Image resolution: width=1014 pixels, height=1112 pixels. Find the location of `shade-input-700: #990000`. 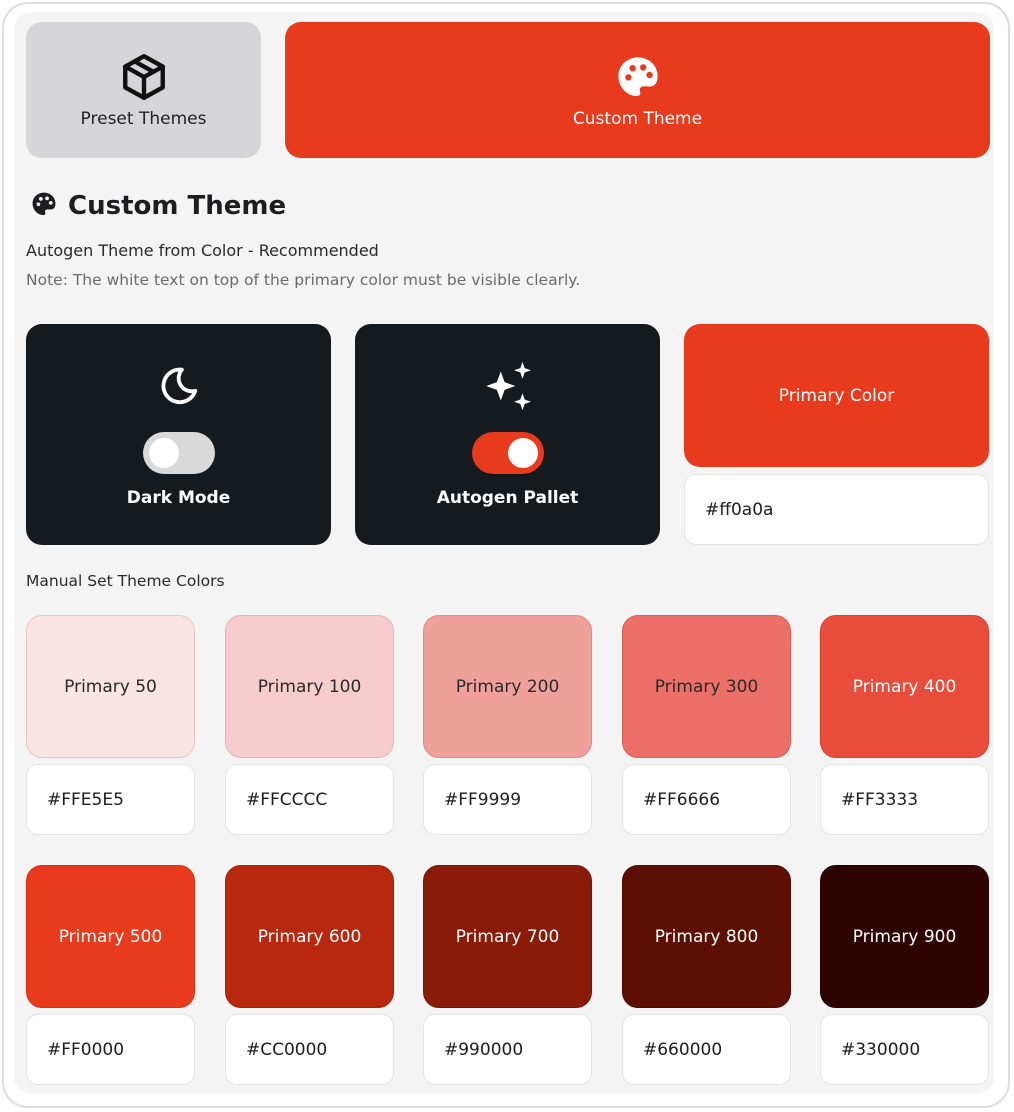

shade-input-700: #990000 is located at coordinates (507, 1049).